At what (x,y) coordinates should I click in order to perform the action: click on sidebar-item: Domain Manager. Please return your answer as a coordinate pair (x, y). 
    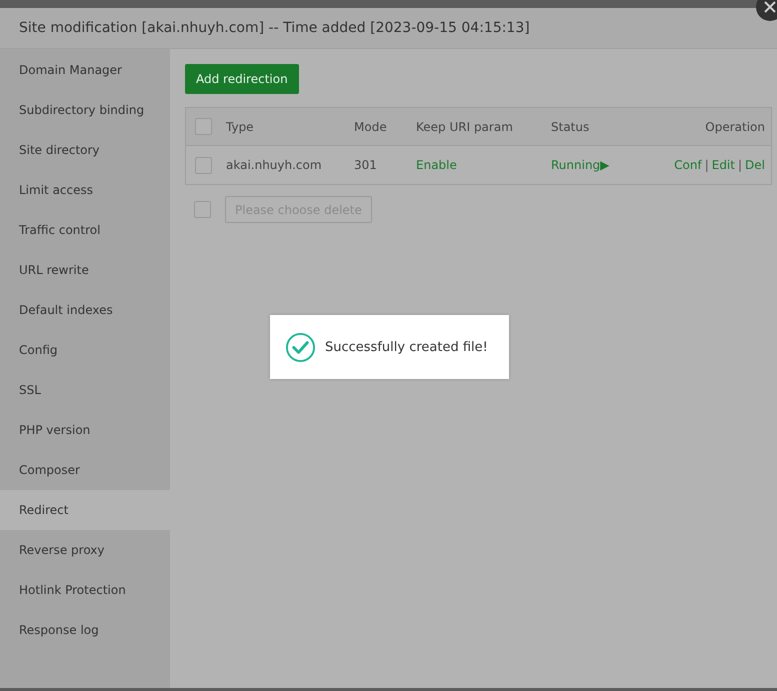
    Looking at the image, I should click on (85, 70).